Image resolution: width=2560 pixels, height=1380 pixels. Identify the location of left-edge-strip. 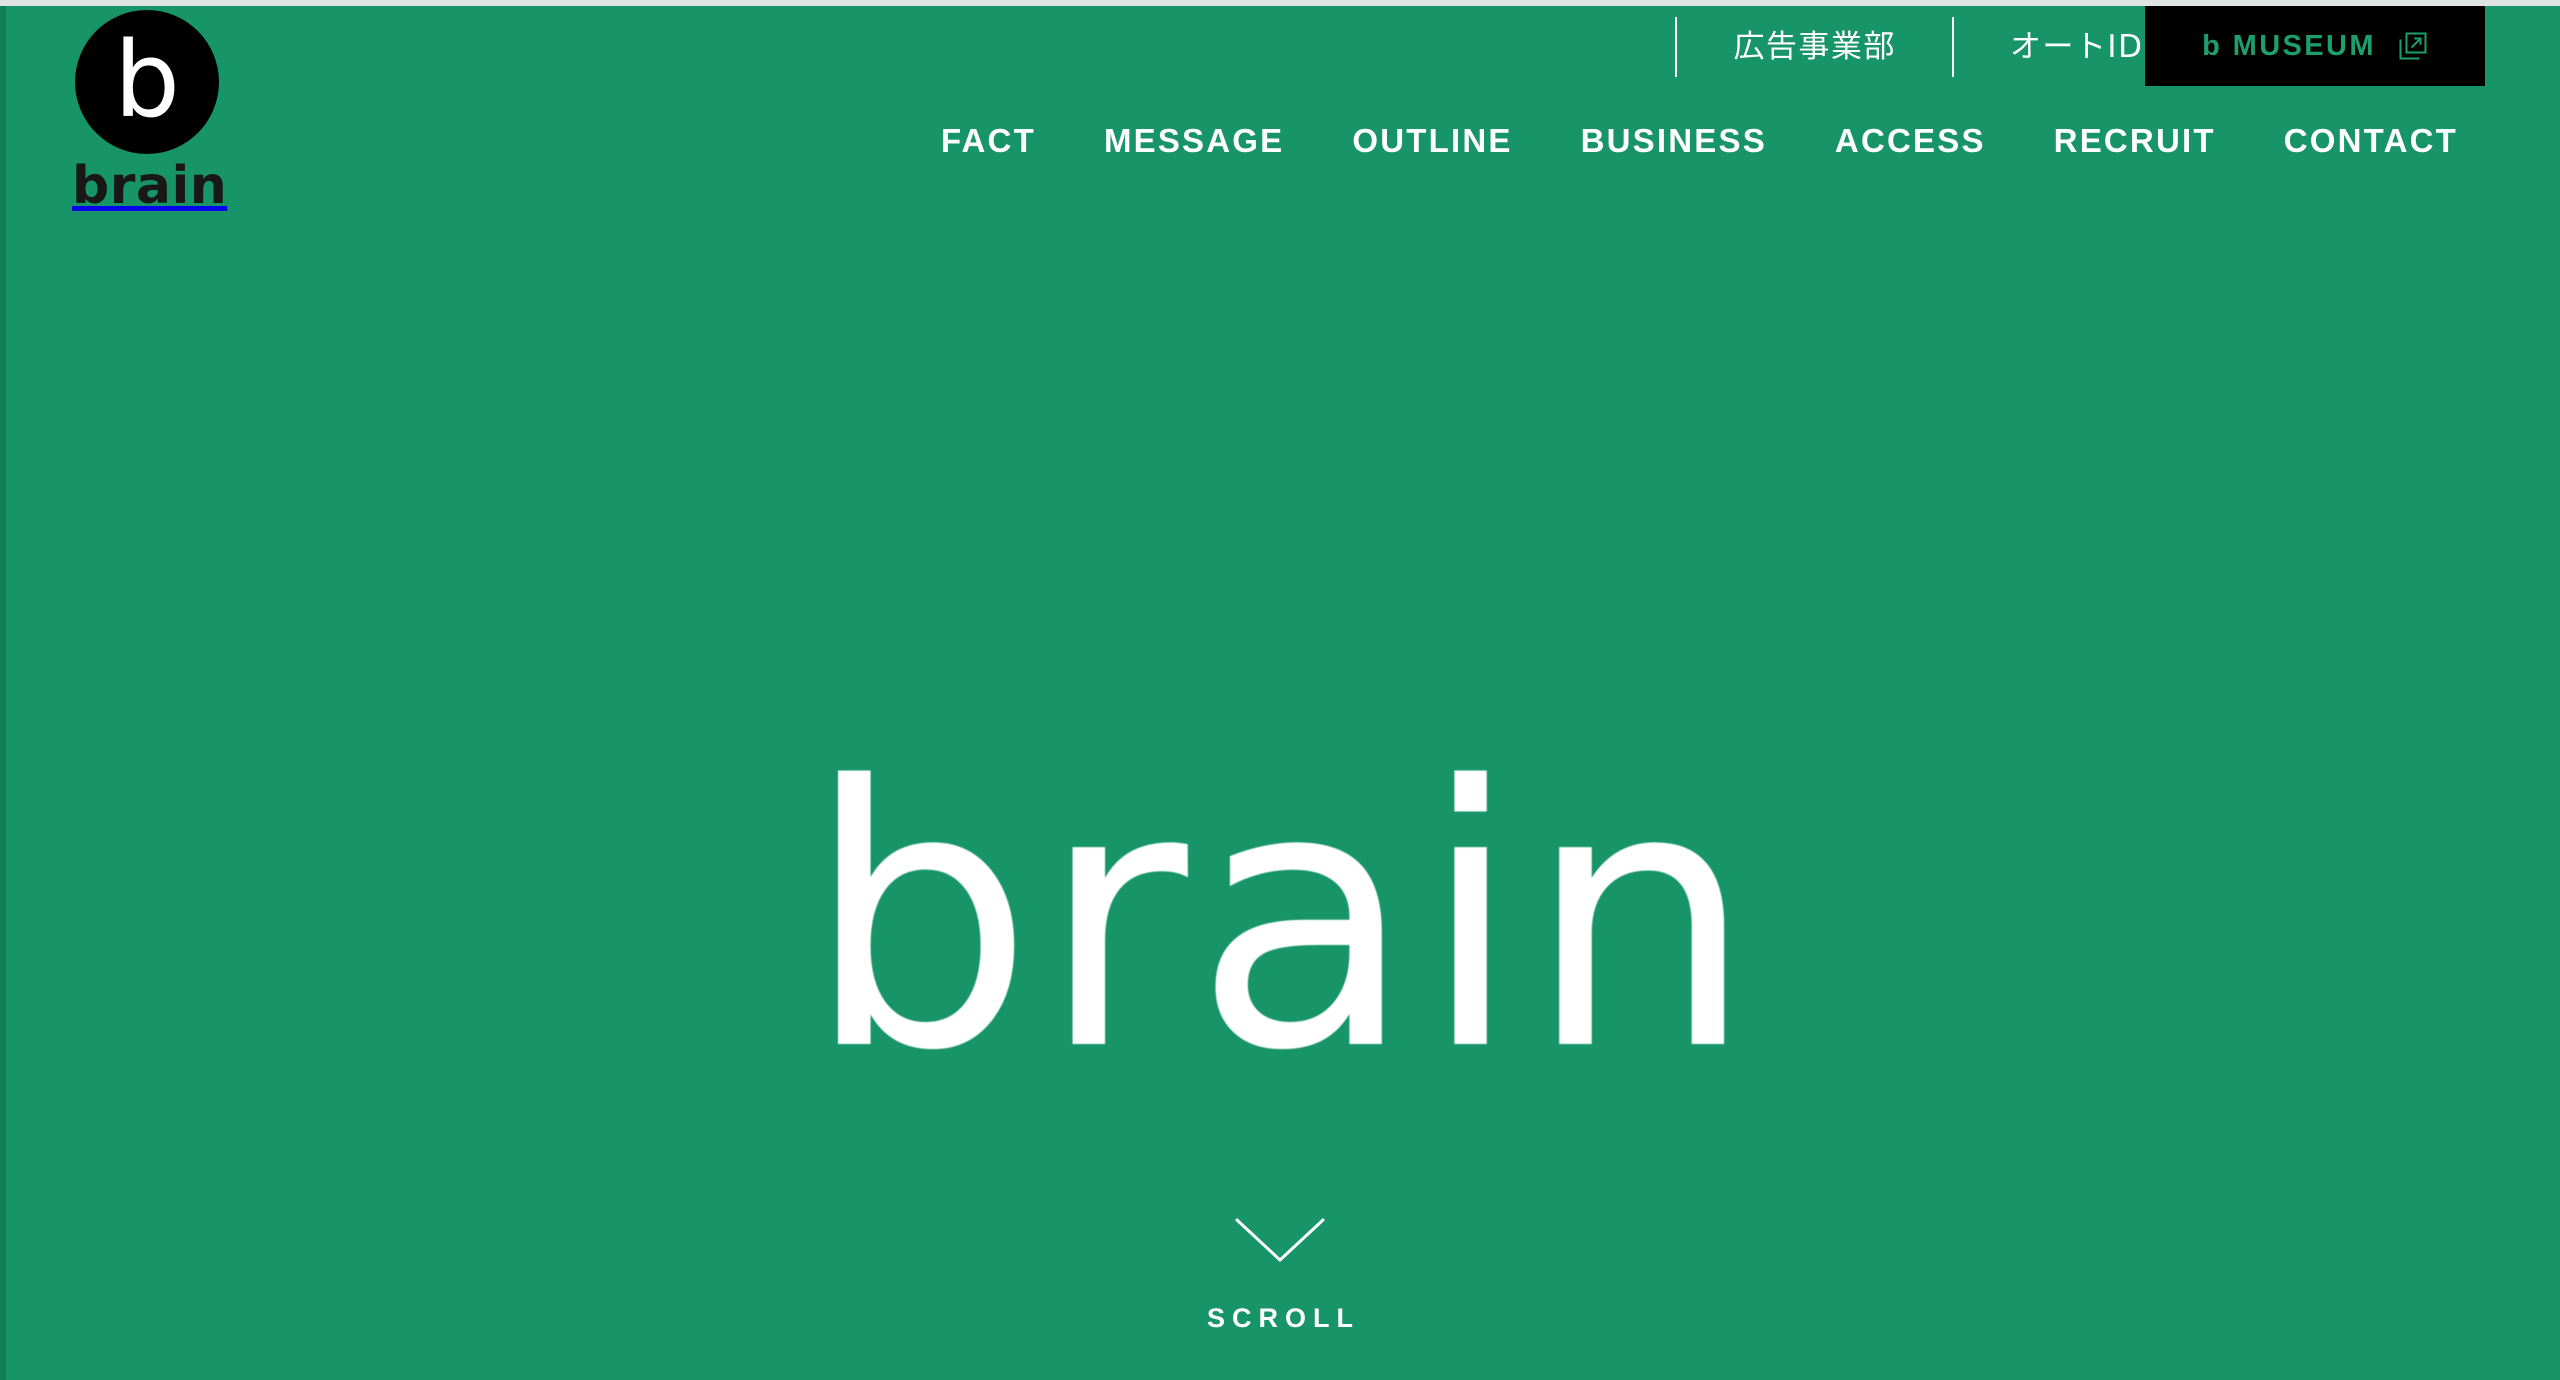
(3, 693).